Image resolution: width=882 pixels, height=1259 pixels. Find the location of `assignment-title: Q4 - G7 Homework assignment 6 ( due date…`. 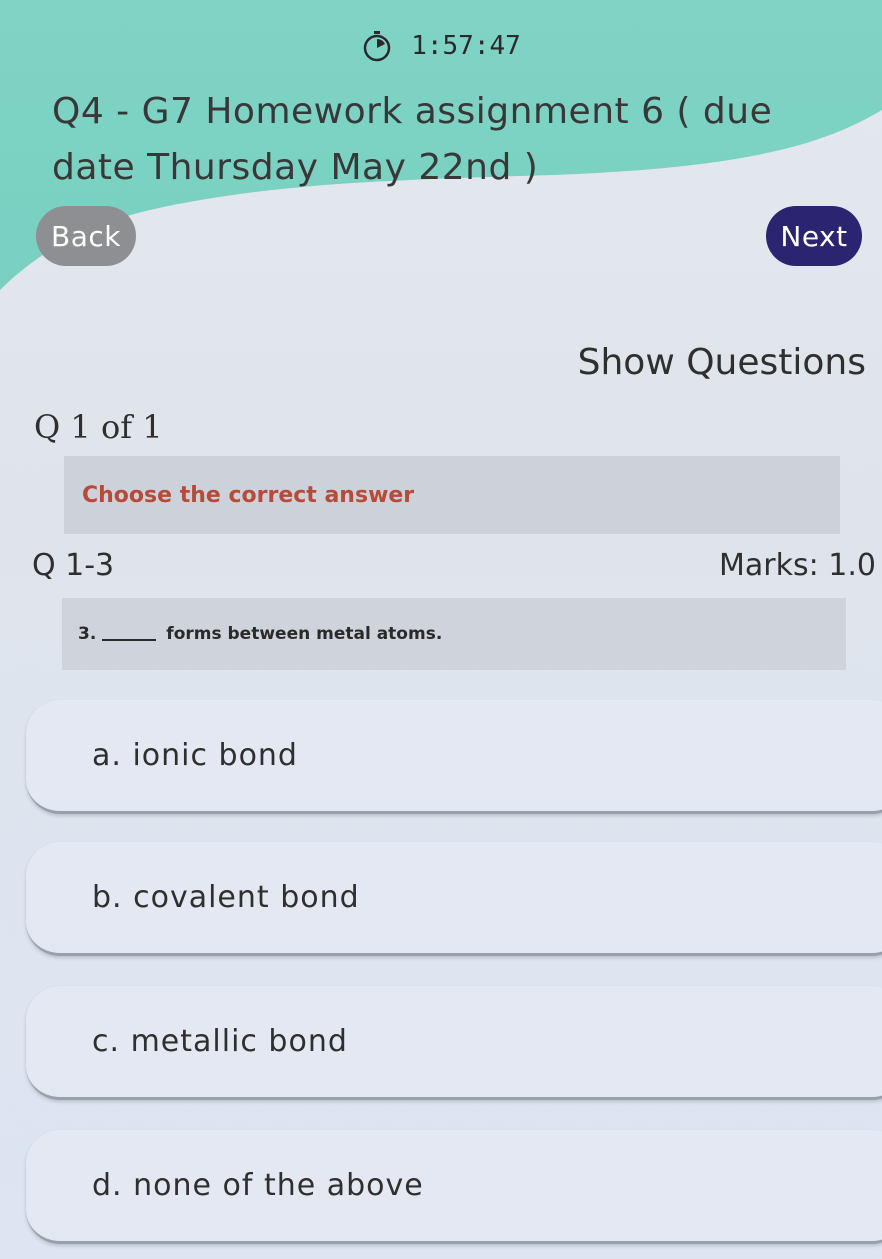

assignment-title: Q4 - G7 Homework assignment 6 ( due date… is located at coordinates (412, 139).